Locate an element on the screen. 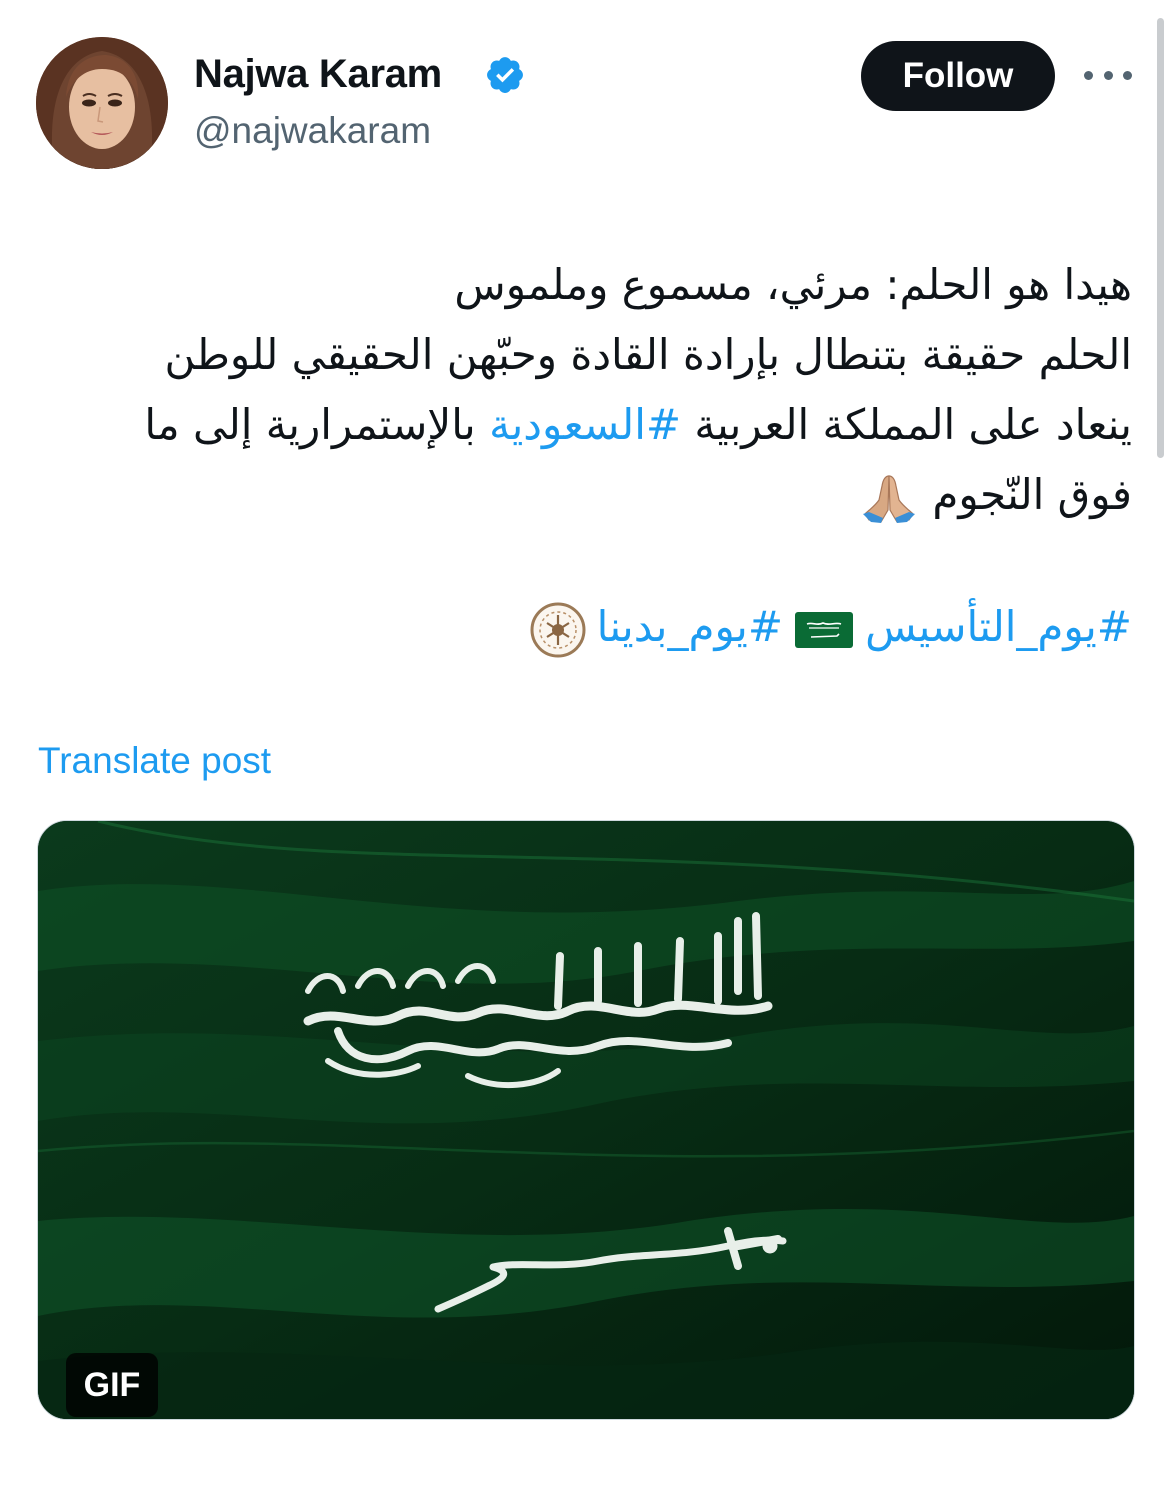 The width and height of the screenshot is (1170, 1505). verified-badge-icon is located at coordinates (505, 75).